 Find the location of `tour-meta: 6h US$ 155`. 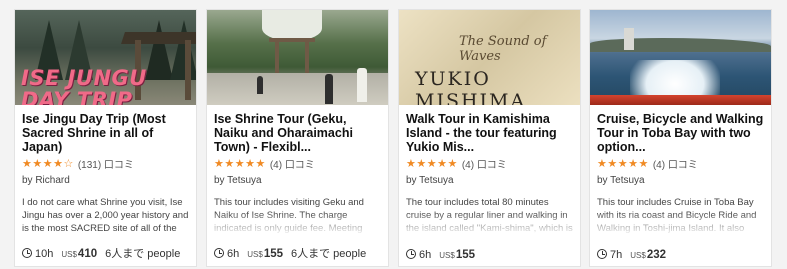

tour-meta: 6h US$ 155 is located at coordinates (444, 254).